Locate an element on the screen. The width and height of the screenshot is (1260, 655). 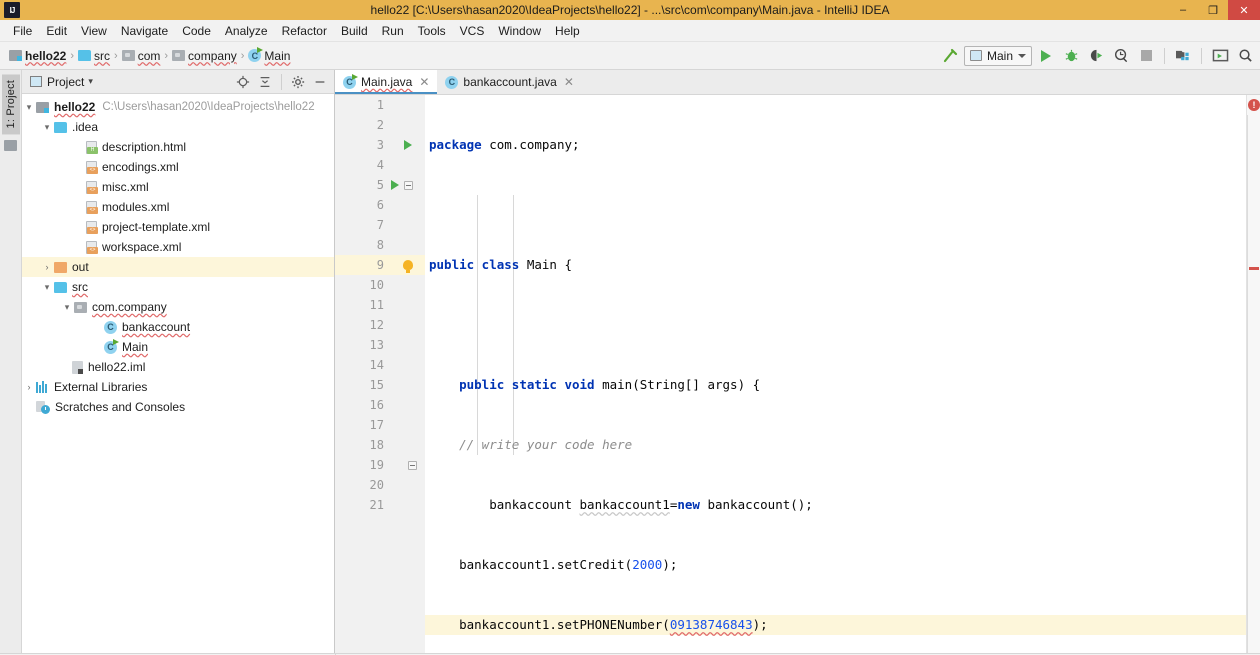
tree-node-hello22-iml: hello22.iml is located at coordinates (178, 367).